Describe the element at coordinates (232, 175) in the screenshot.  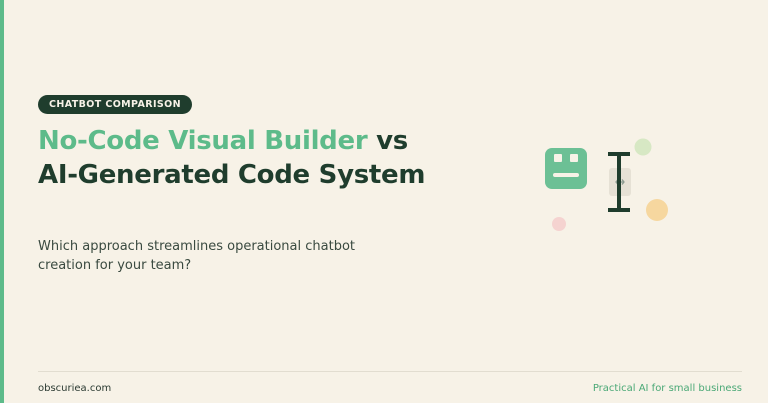
I see `title-rest: AI-Generated Code System` at that location.